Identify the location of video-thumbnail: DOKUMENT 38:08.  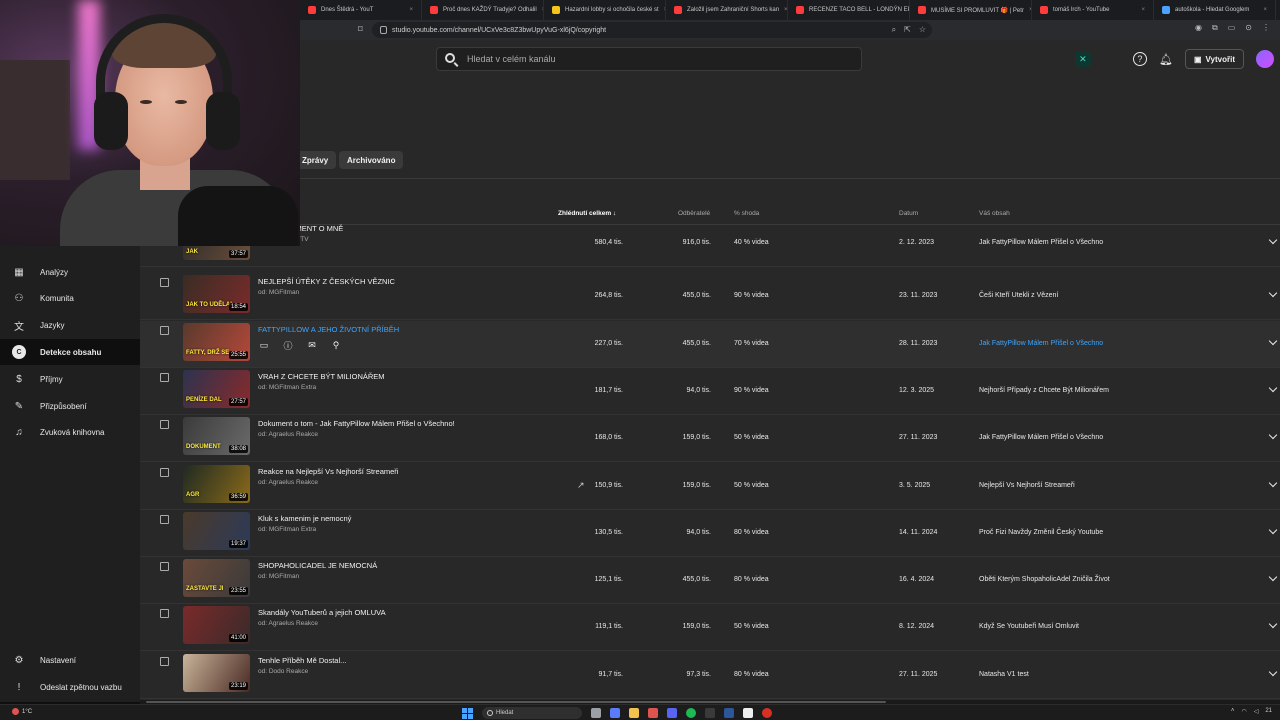
(216, 436).